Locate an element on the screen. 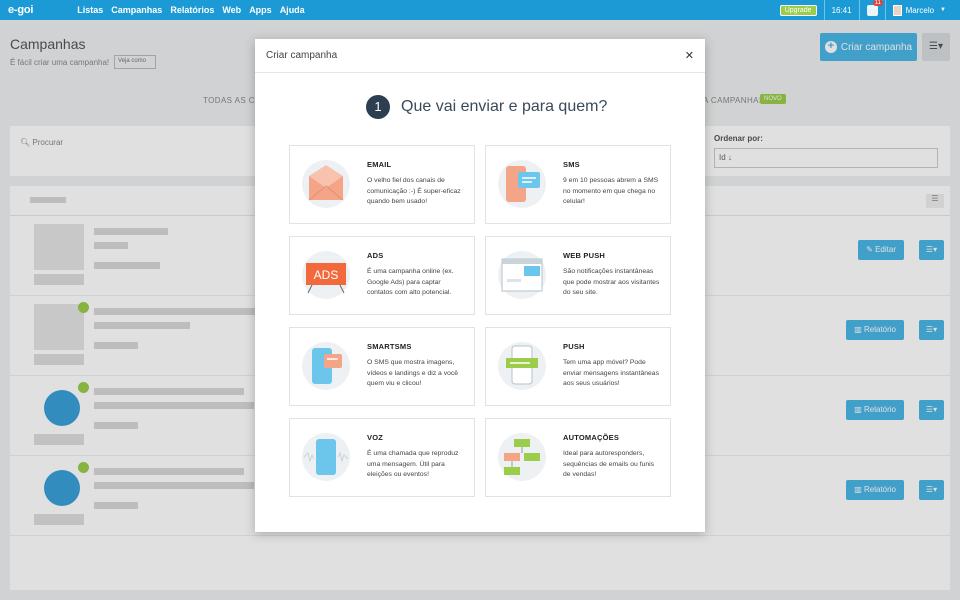 The width and height of the screenshot is (960, 600). nav-item-listas: Listas is located at coordinates (90, 10).